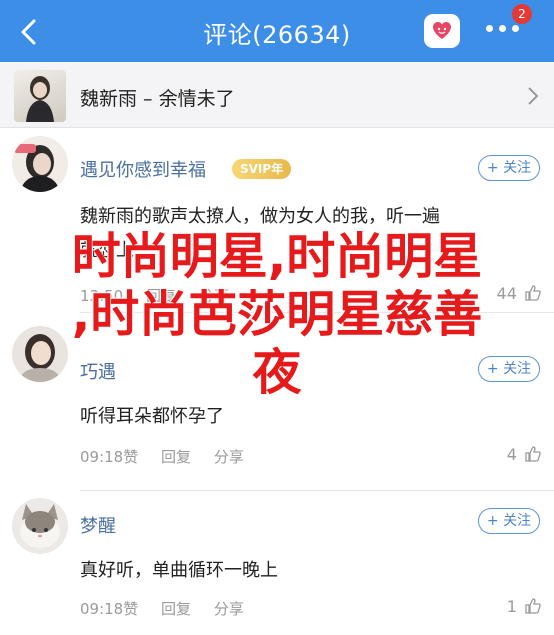 The width and height of the screenshot is (554, 635). What do you see at coordinates (522, 14) in the screenshot?
I see `notification-badge: 2` at bounding box center [522, 14].